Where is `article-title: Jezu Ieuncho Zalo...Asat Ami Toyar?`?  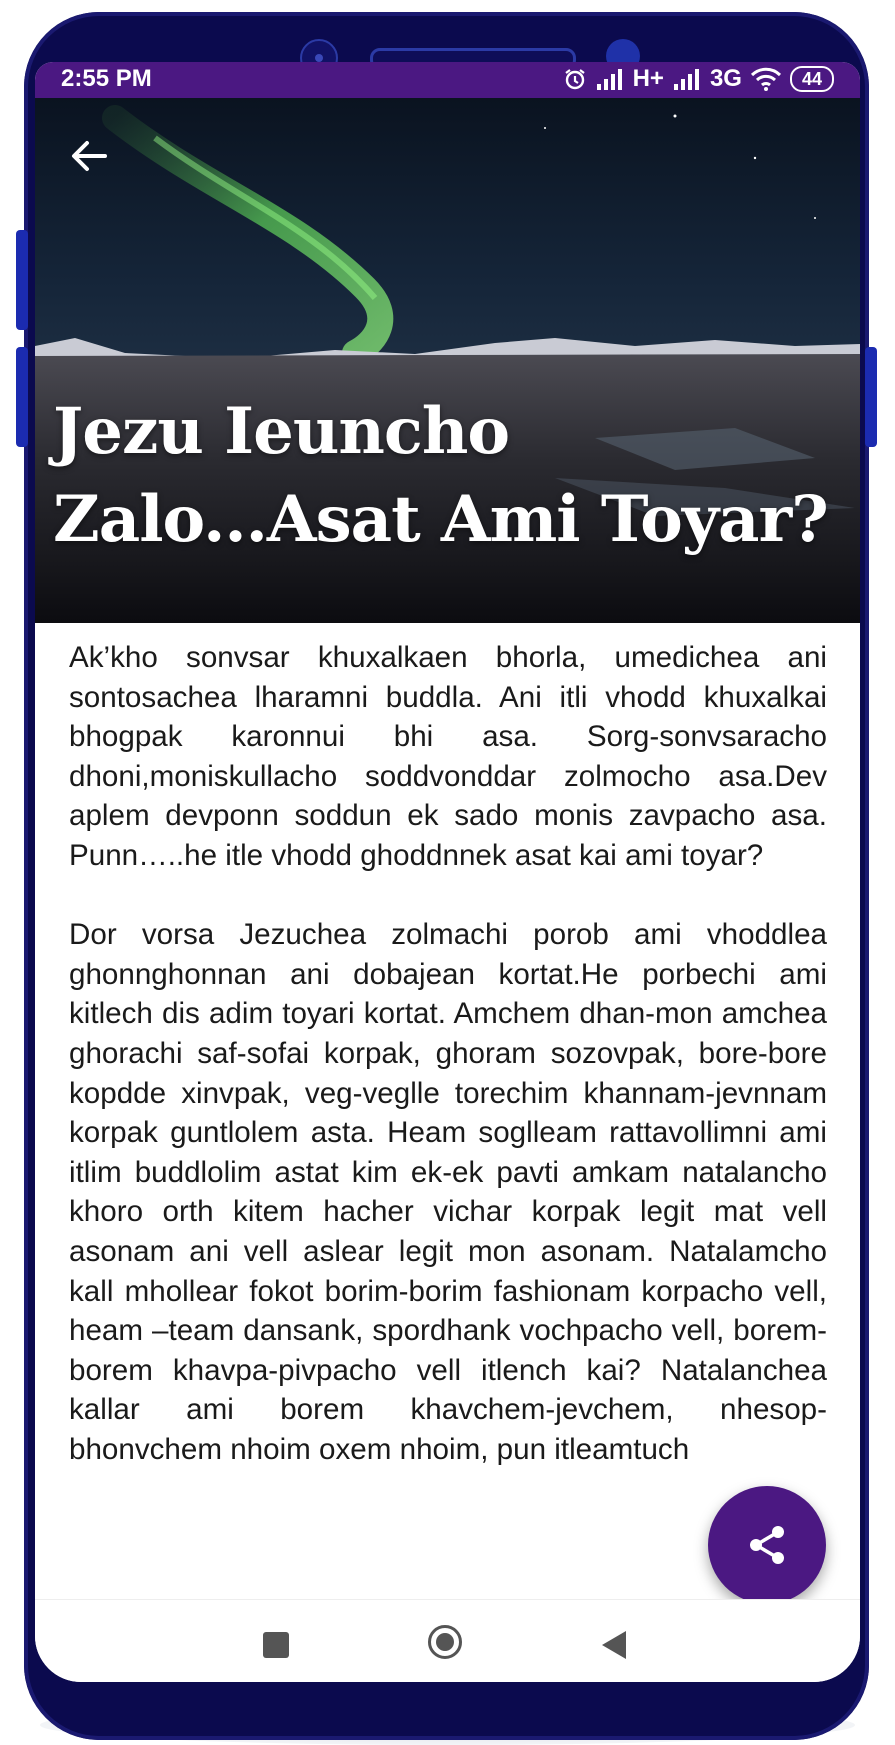 article-title: Jezu Ieuncho Zalo...Asat Ami Toyar? is located at coordinates (441, 475).